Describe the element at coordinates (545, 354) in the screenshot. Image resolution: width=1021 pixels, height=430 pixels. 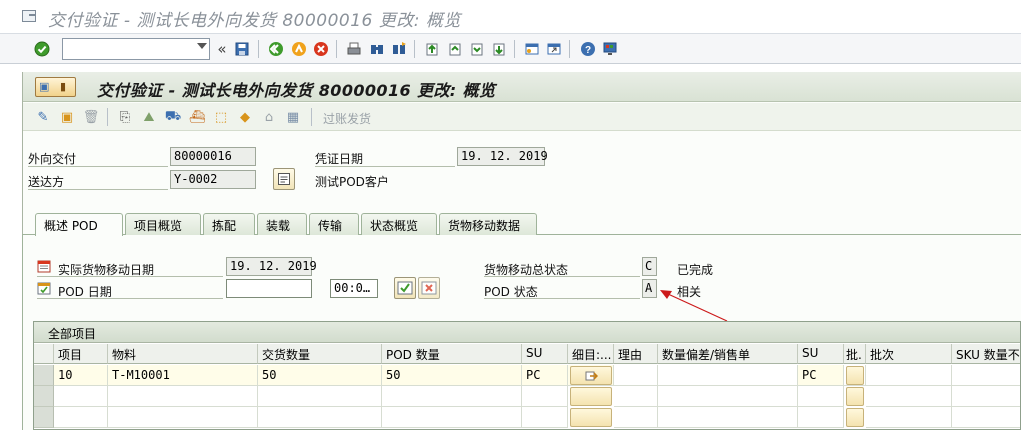
I see `col-su: SU` at that location.